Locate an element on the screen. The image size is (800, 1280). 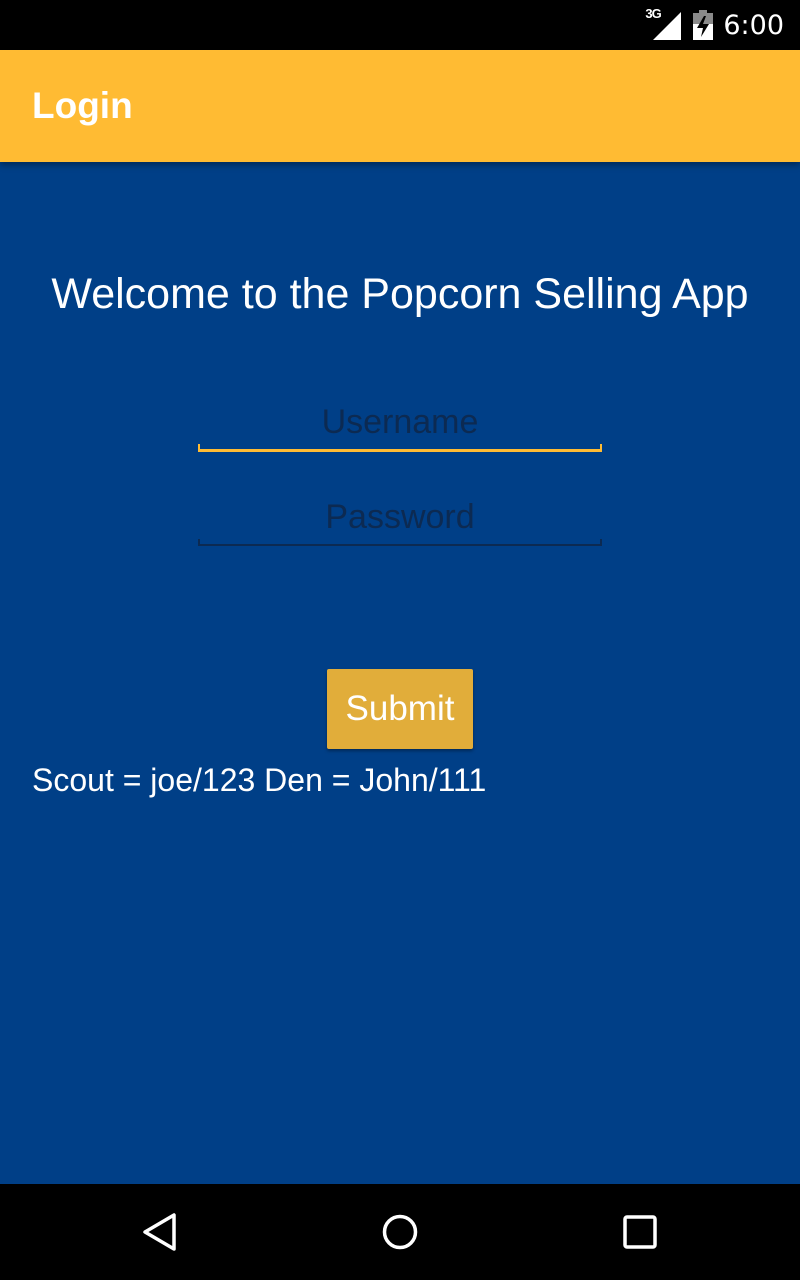
navigation-bar is located at coordinates (400, 1232).